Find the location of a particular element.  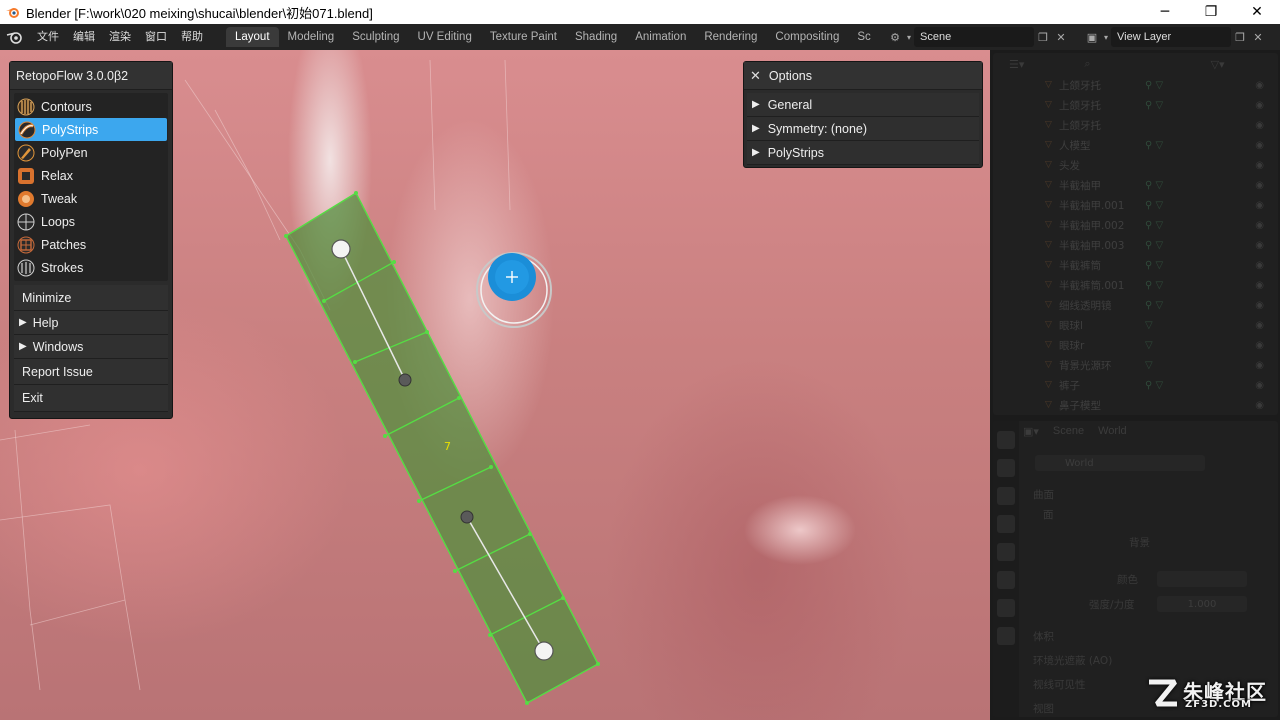

outliner-item: ▽ 鼻子模型 ◉ is located at coordinates (1135, 405).